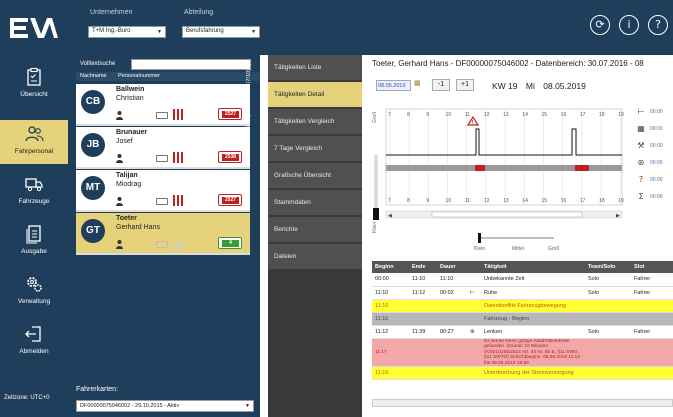 Image resolution: width=673 pixels, height=417 pixels. What do you see at coordinates (315, 257) in the screenshot?
I see `tab-dateien: Dateien` at bounding box center [315, 257].